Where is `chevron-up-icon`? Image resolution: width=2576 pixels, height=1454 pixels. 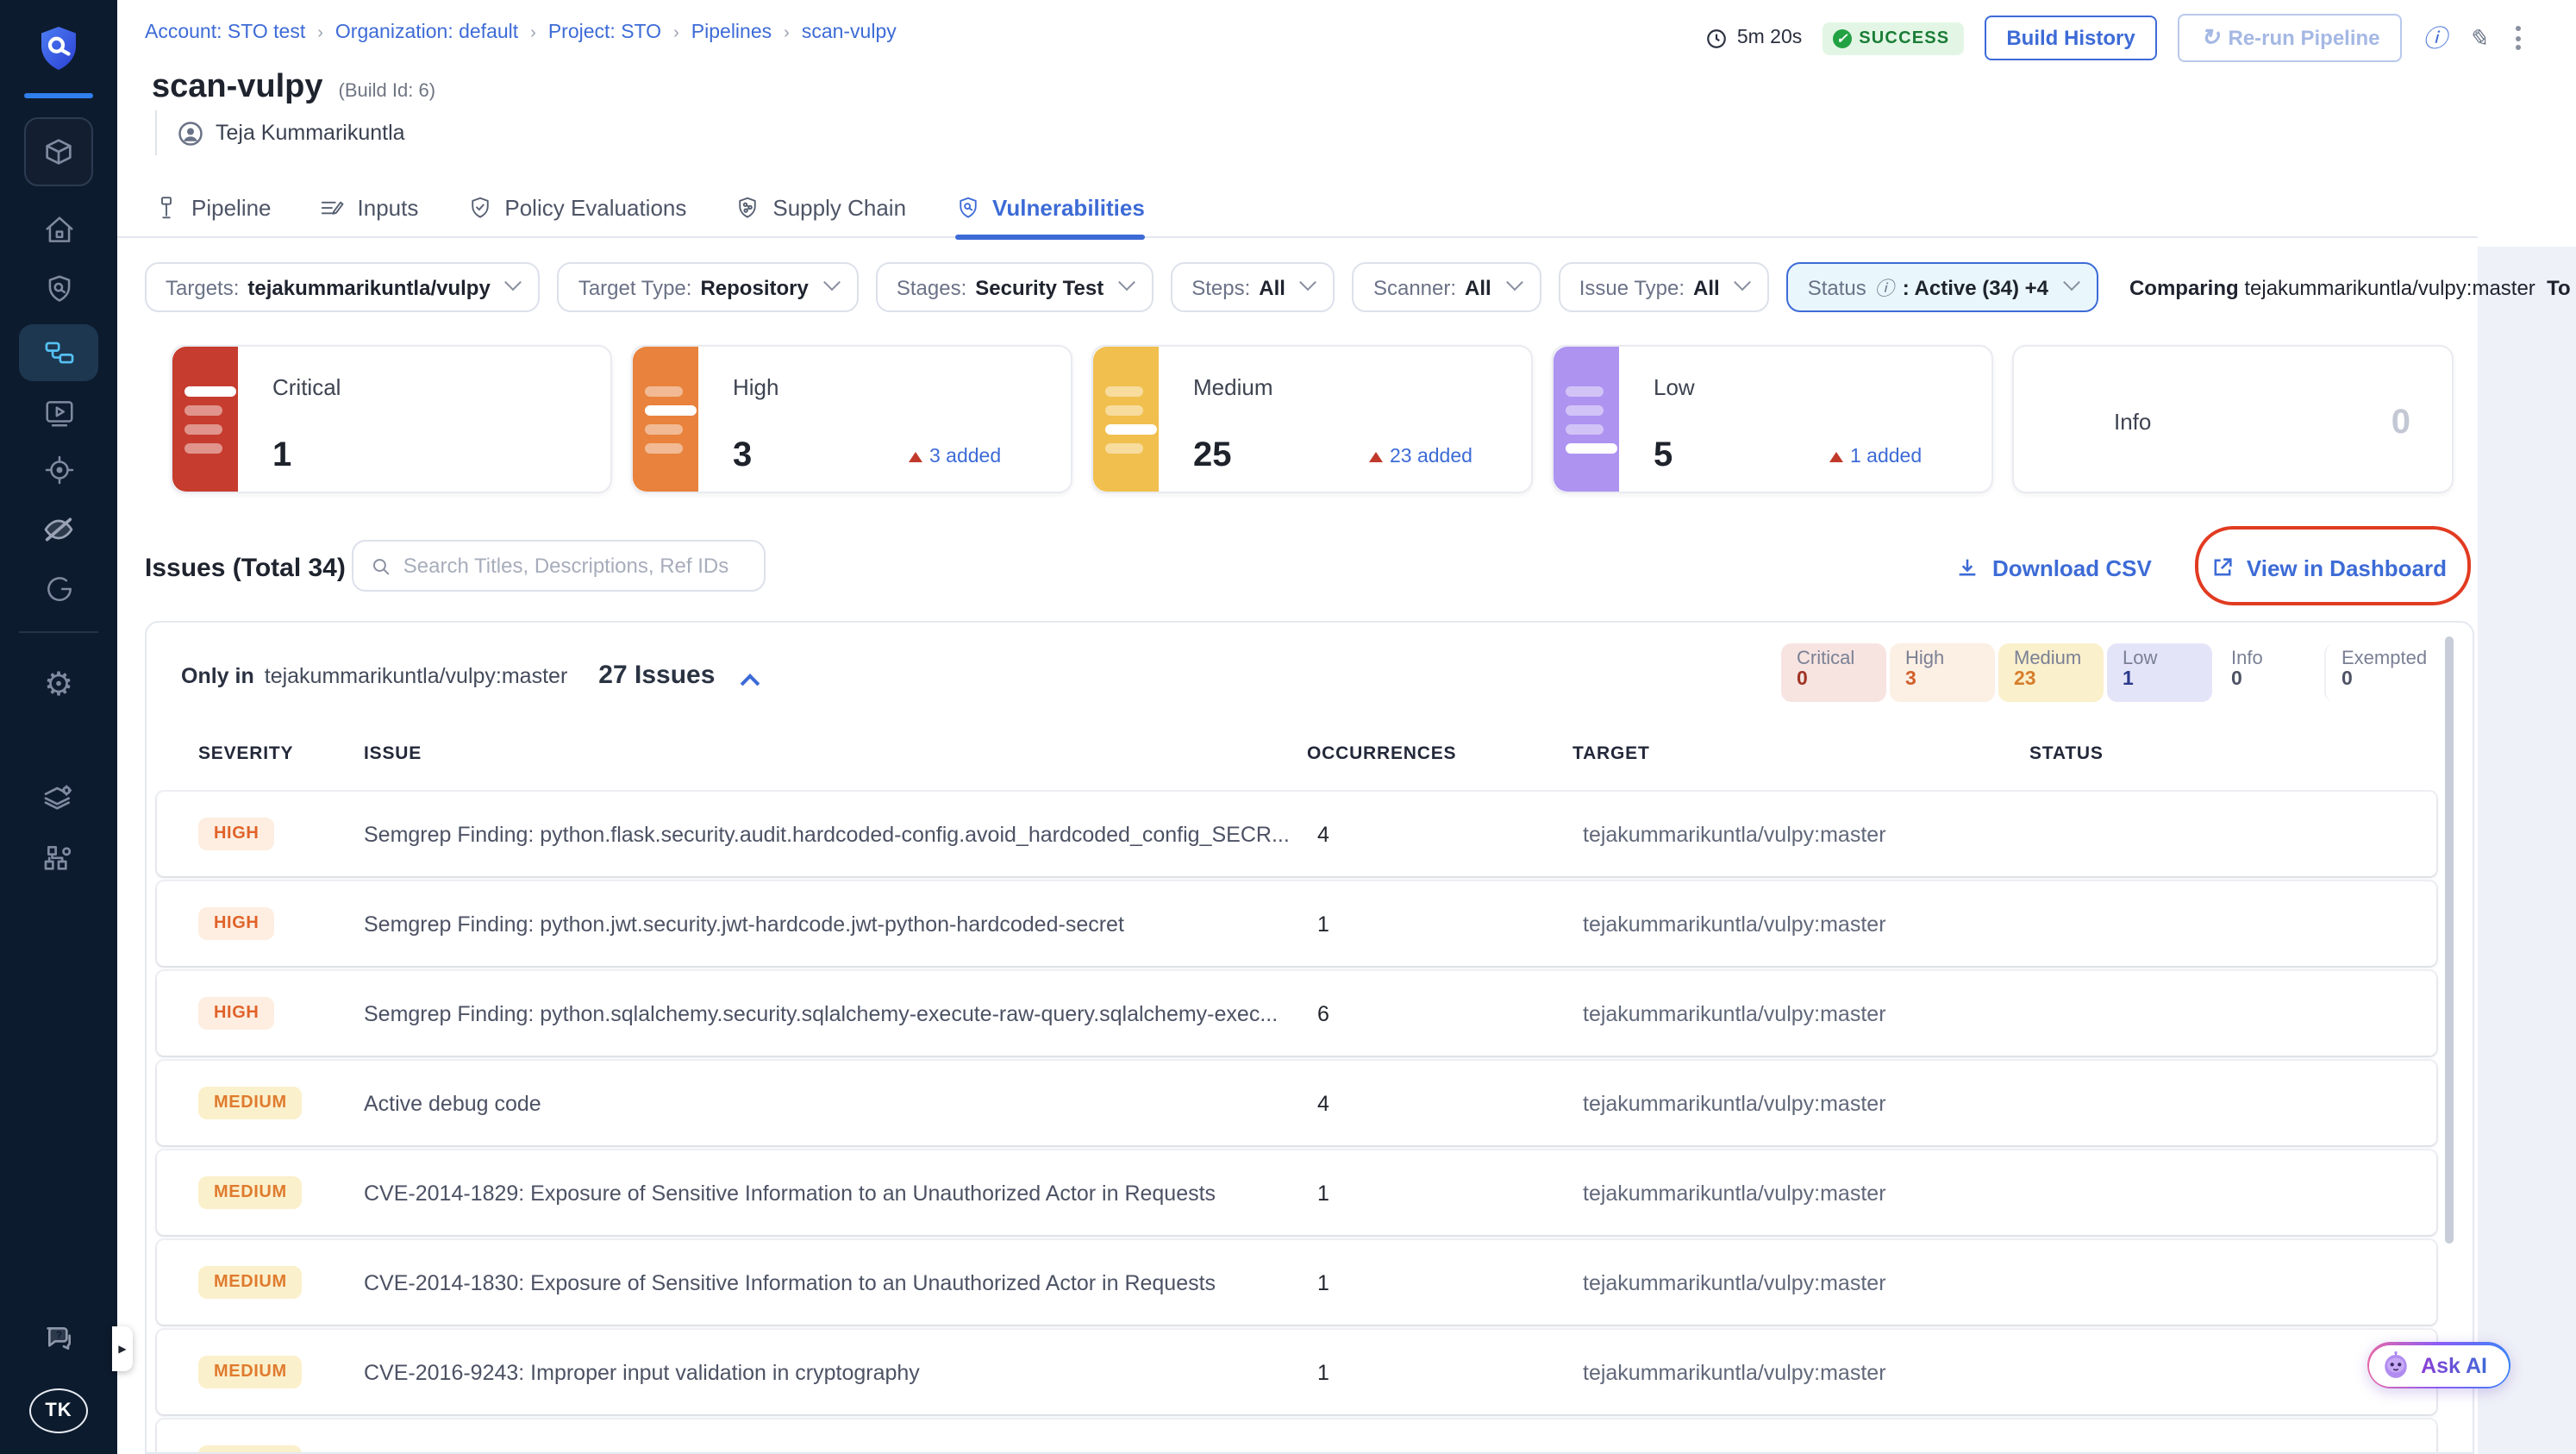
chevron-up-icon is located at coordinates (750, 683).